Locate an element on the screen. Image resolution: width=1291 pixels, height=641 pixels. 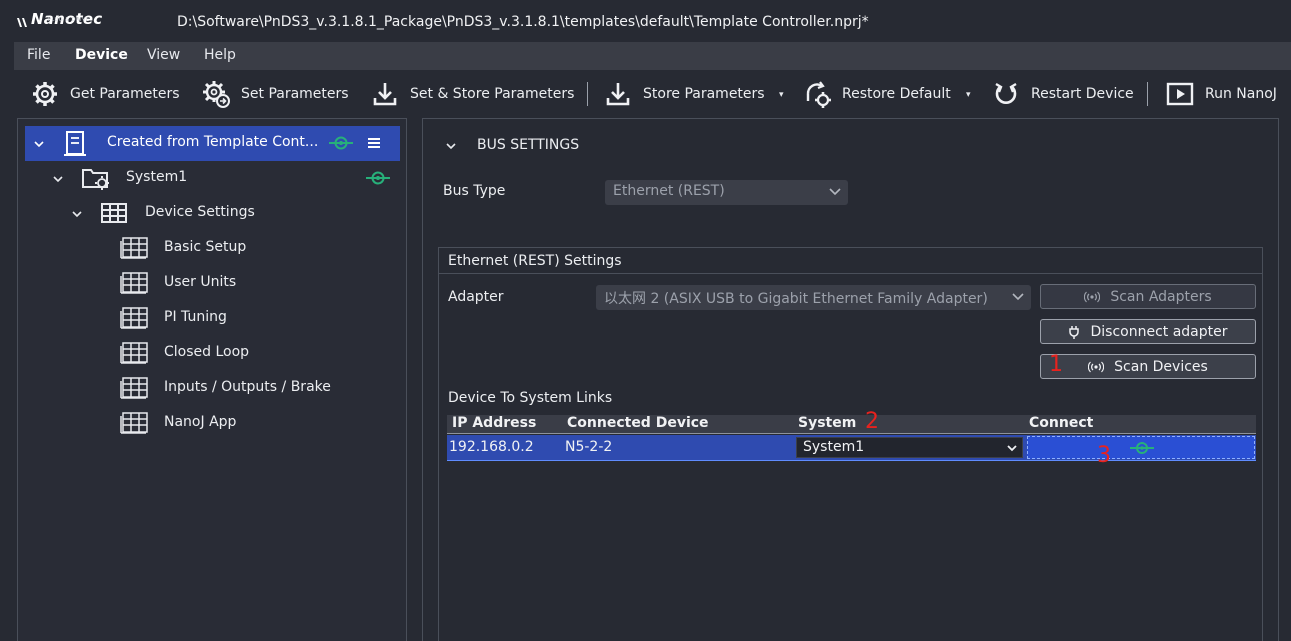
restore-gear-icon is located at coordinates (818, 94).